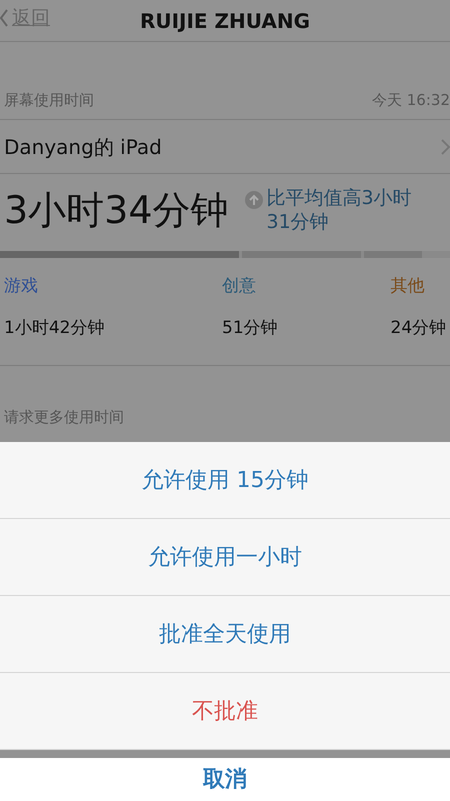 This screenshot has width=450, height=801. I want to click on nav-title: RUIJIE ZHUANG, so click(225, 21).